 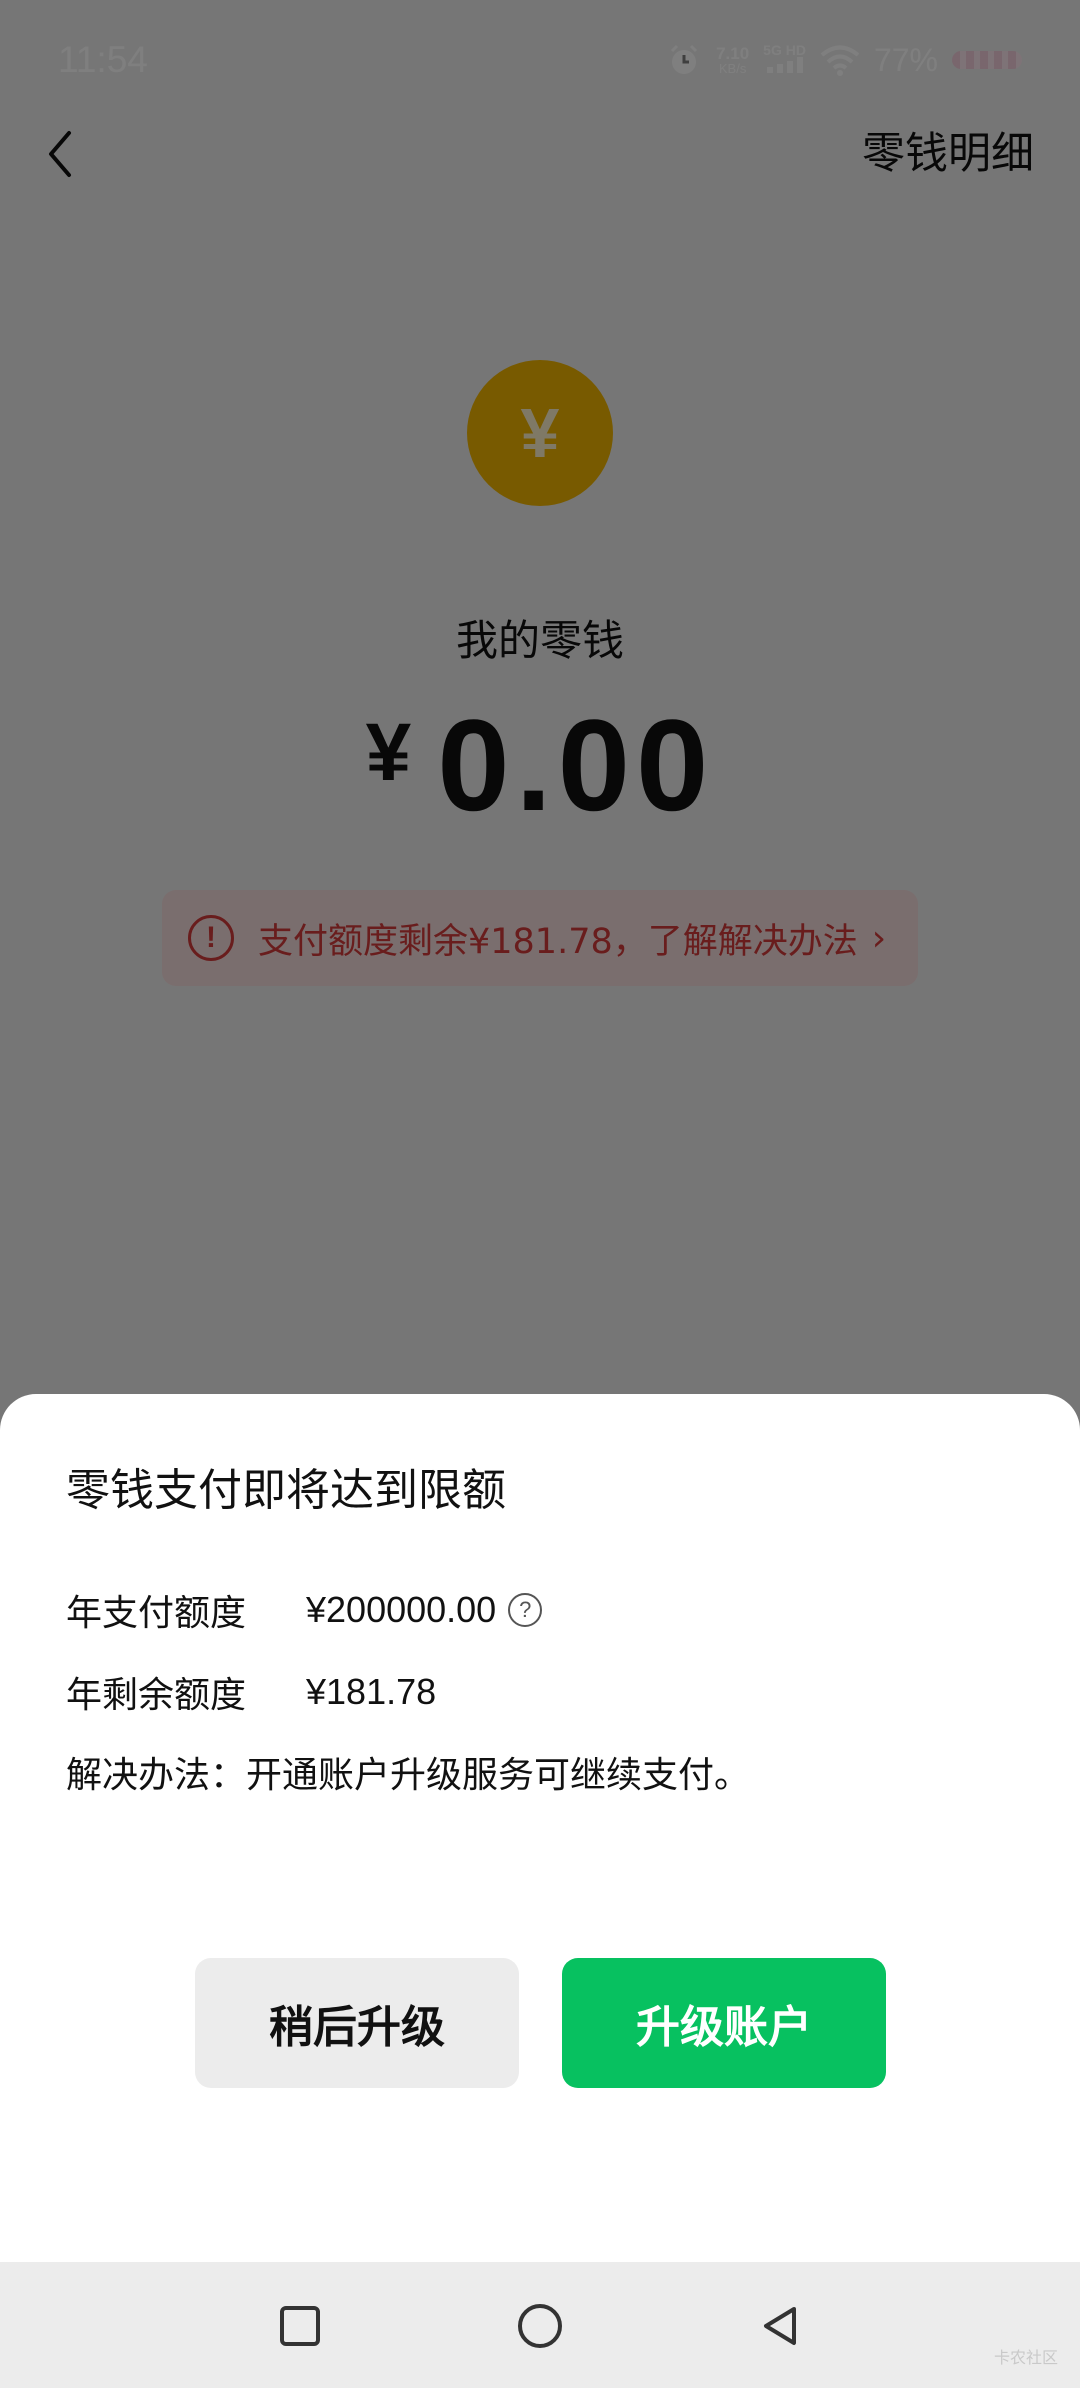 I want to click on solution-text: 解决办法：开通账户升级服务可继续支付。, so click(x=408, y=1775).